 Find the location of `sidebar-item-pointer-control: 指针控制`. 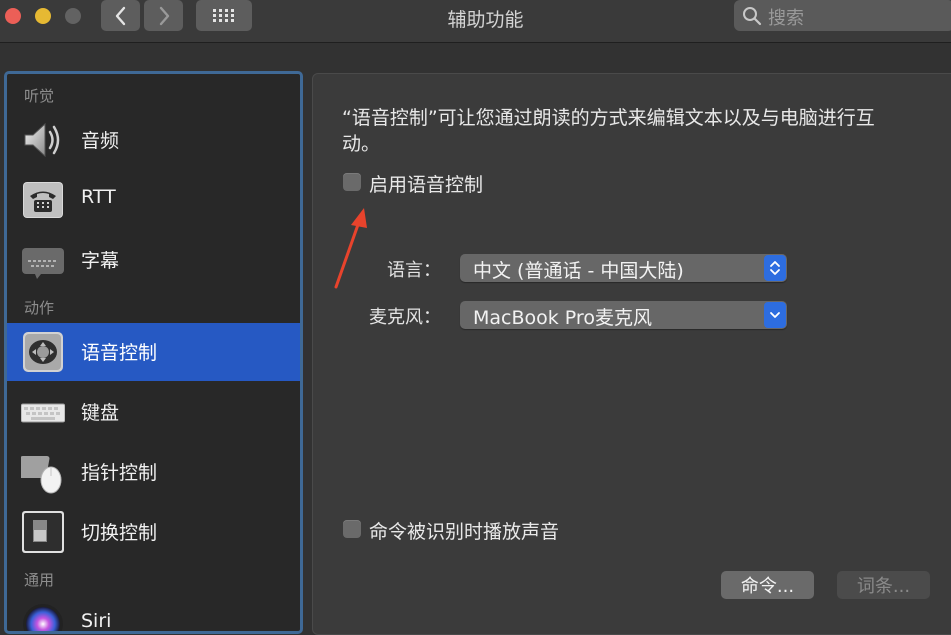

sidebar-item-pointer-control: 指针控制 is located at coordinates (153, 472).